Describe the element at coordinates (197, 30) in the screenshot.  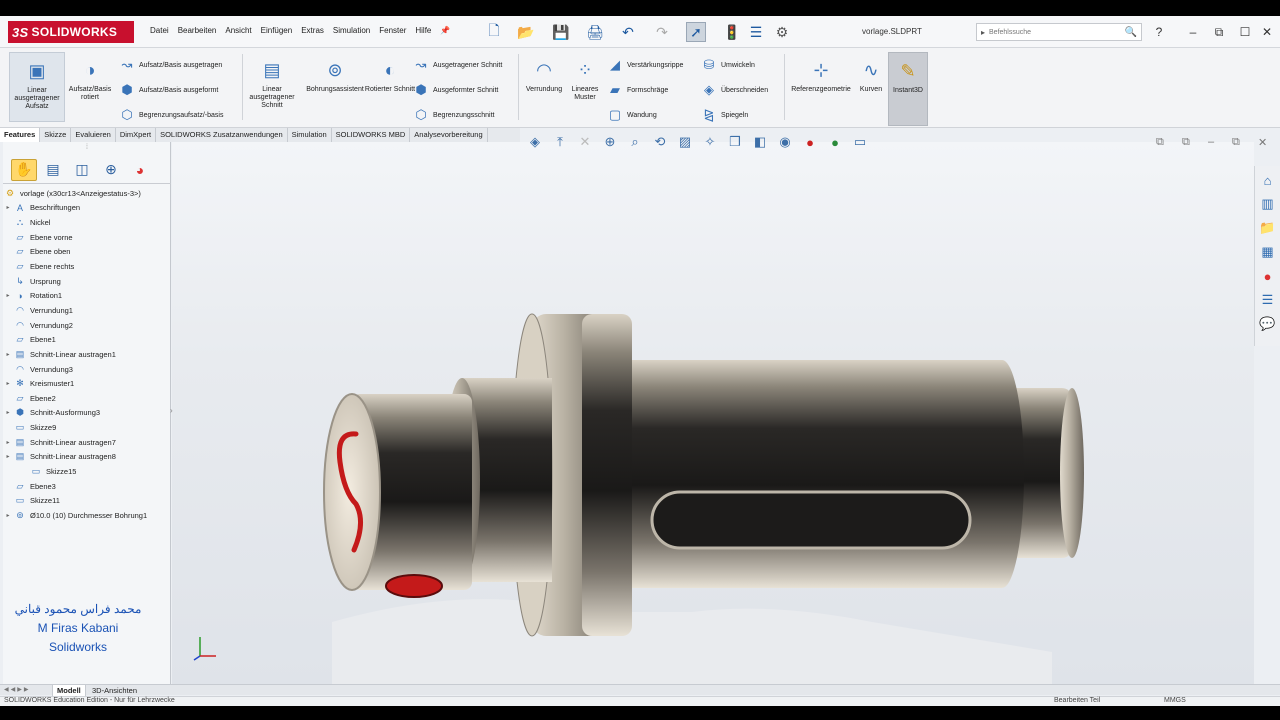
I see `menu-bearbeiten: Bearbeiten` at that location.